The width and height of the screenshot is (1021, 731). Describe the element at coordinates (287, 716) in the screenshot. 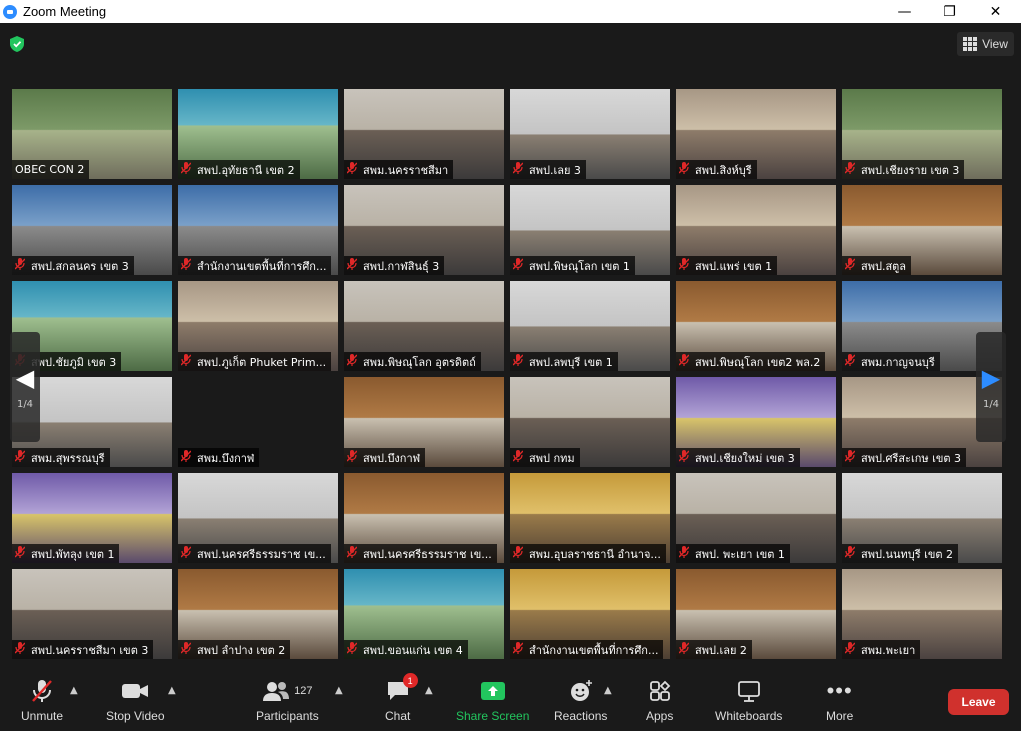

I see `participants-label: Participants` at that location.